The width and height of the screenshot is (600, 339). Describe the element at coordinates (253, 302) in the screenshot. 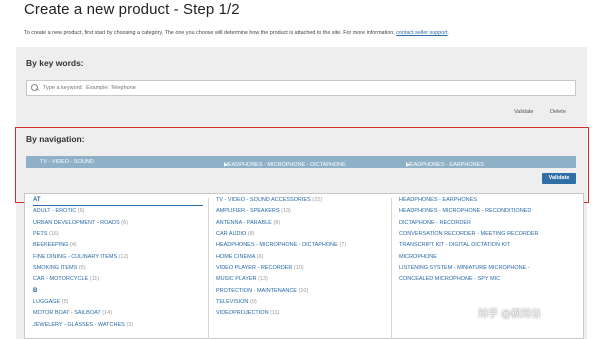

I see `category-count: (9)` at that location.